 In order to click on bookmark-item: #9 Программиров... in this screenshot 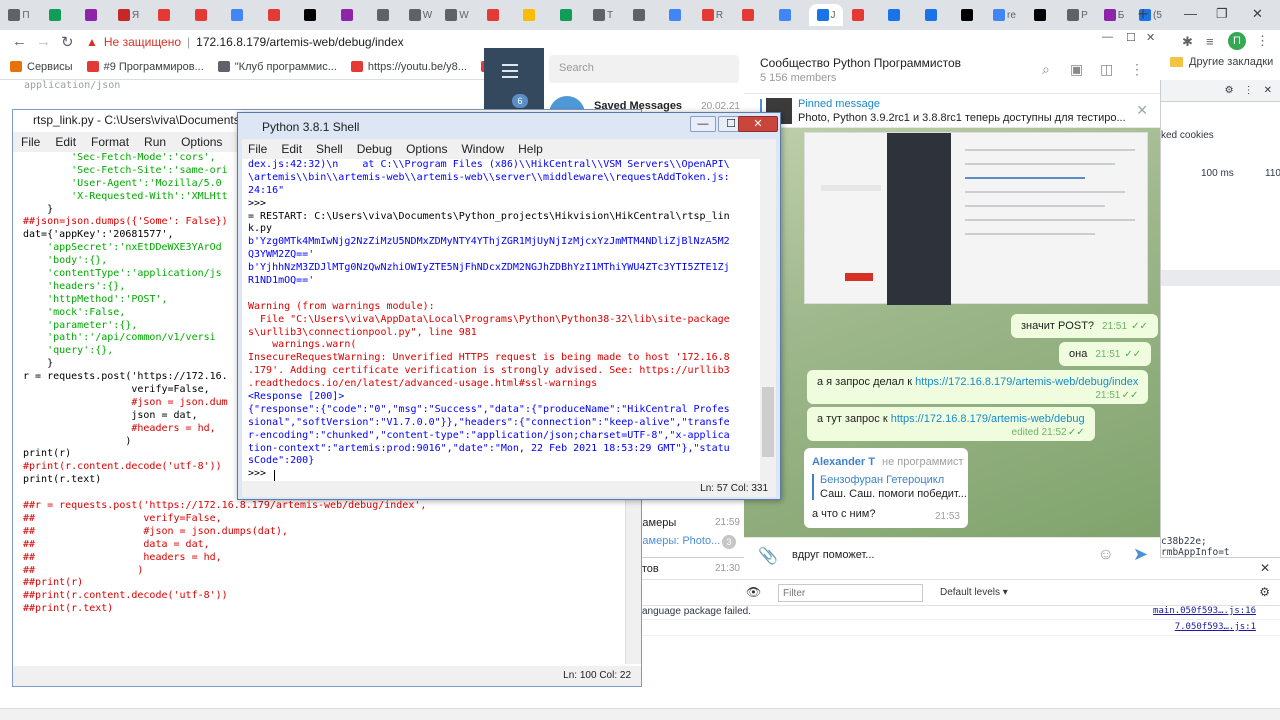, I will do `click(145, 67)`.